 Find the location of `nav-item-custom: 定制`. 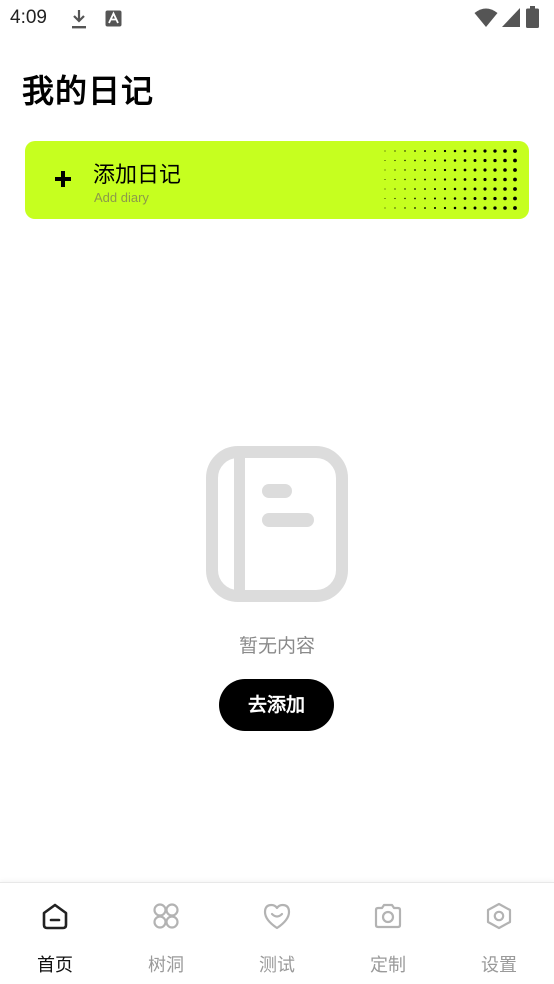

nav-item-custom: 定制 is located at coordinates (388, 933).